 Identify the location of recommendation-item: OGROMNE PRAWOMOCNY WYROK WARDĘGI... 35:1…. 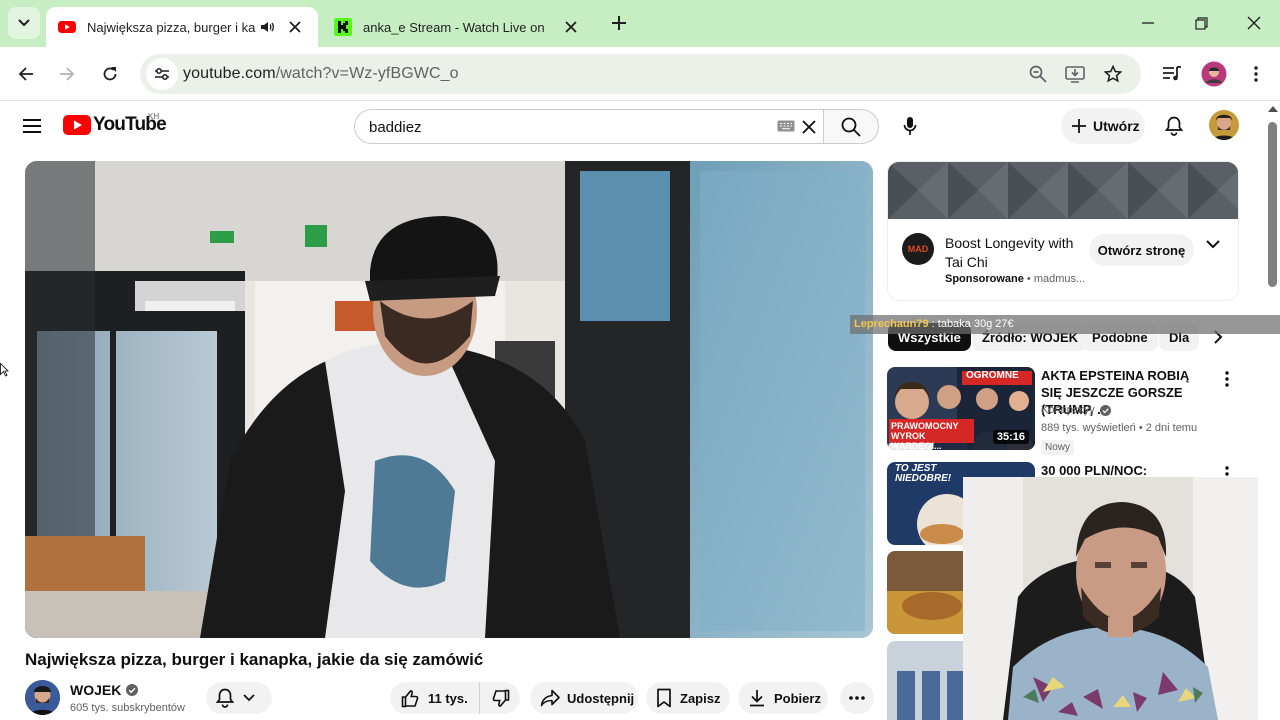
(1067, 412).